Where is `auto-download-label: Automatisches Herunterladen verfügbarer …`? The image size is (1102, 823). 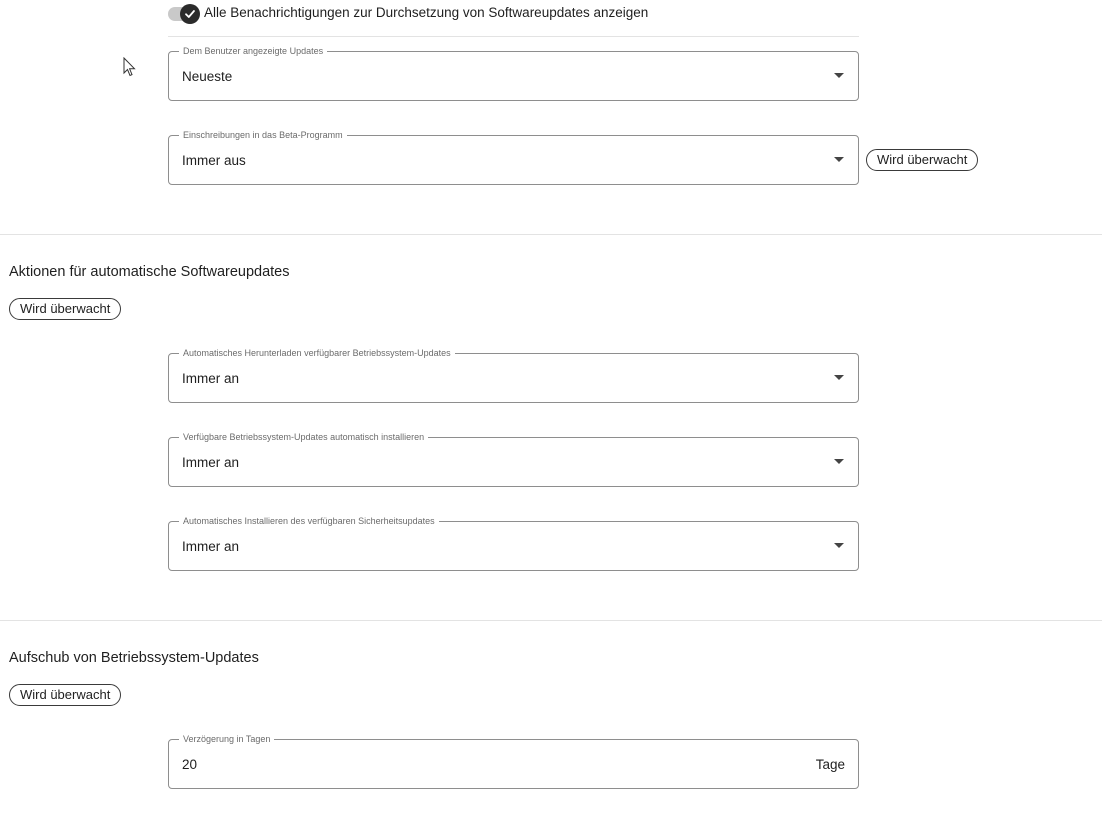
auto-download-label: Automatisches Herunterladen verfügbarer … is located at coordinates (317, 353).